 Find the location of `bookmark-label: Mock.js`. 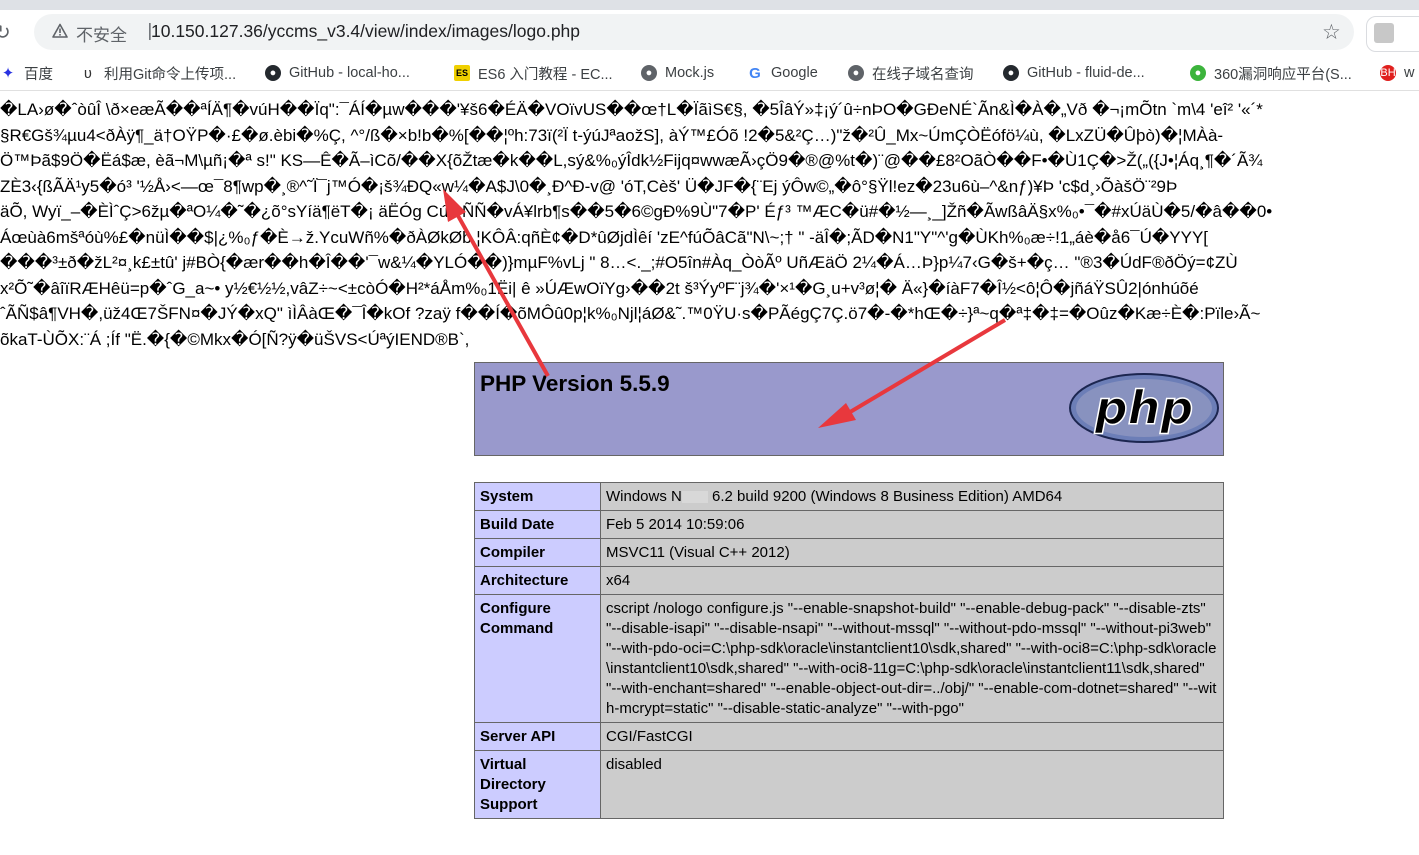

bookmark-label: Mock.js is located at coordinates (690, 73).